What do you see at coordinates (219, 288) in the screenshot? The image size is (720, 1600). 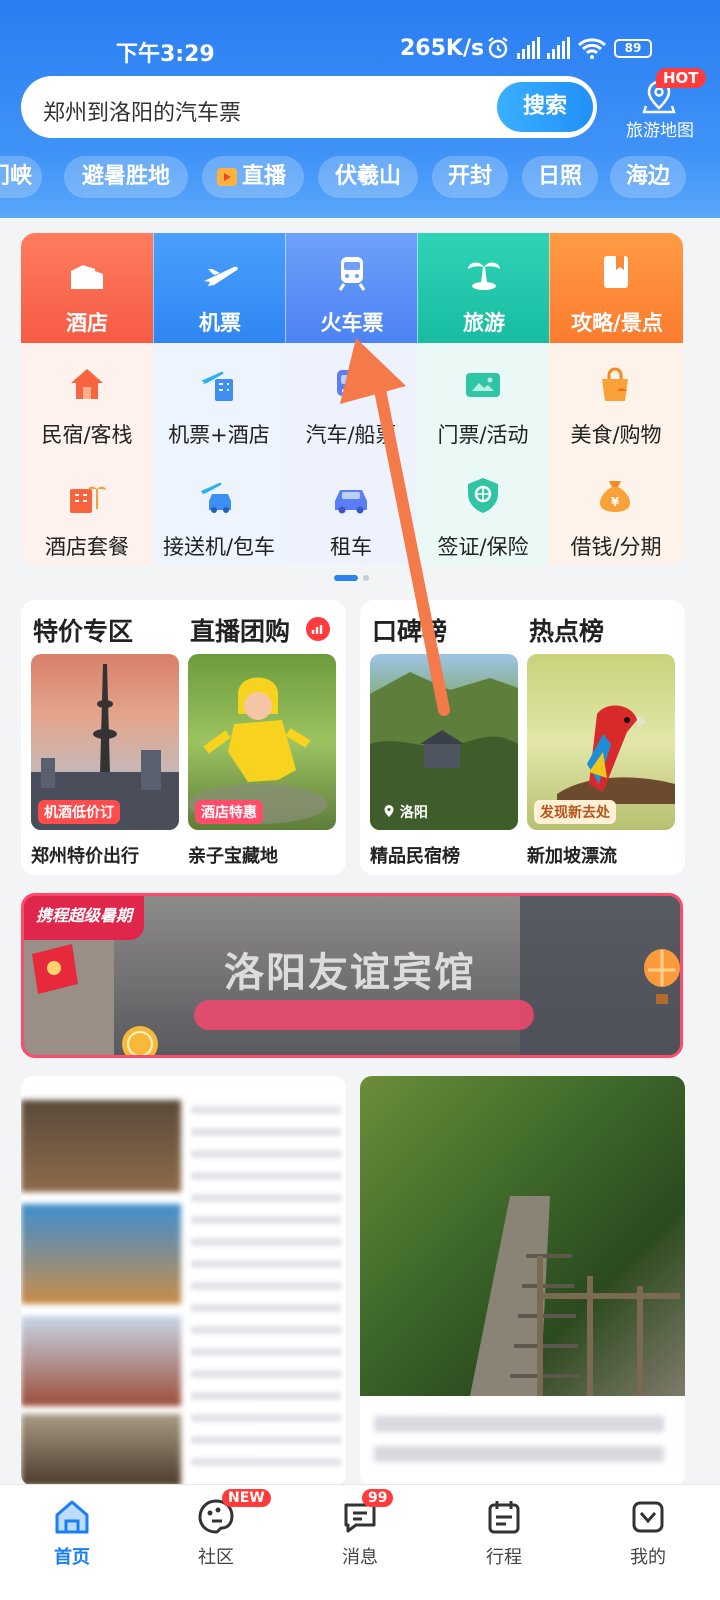 I see `grid-flight: 机票` at bounding box center [219, 288].